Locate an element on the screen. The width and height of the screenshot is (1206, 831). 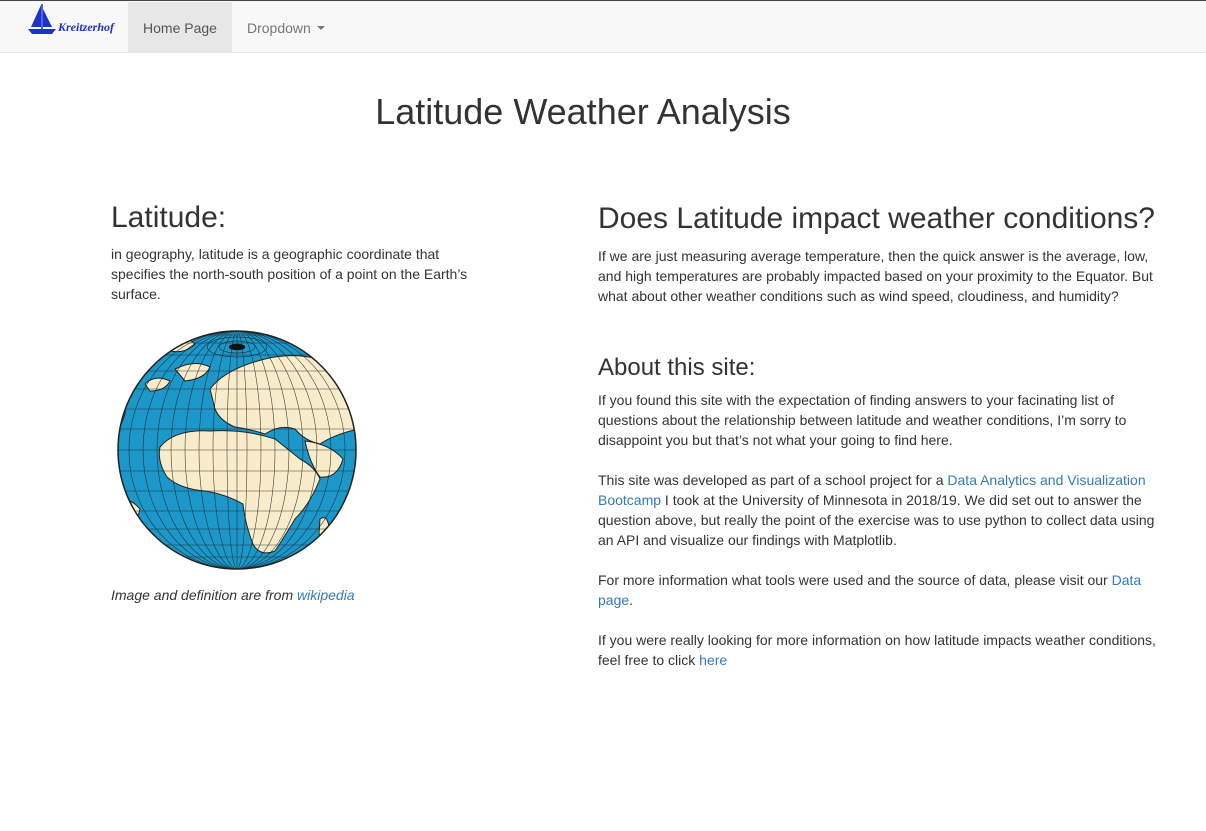
globe-image is located at coordinates (237, 450).